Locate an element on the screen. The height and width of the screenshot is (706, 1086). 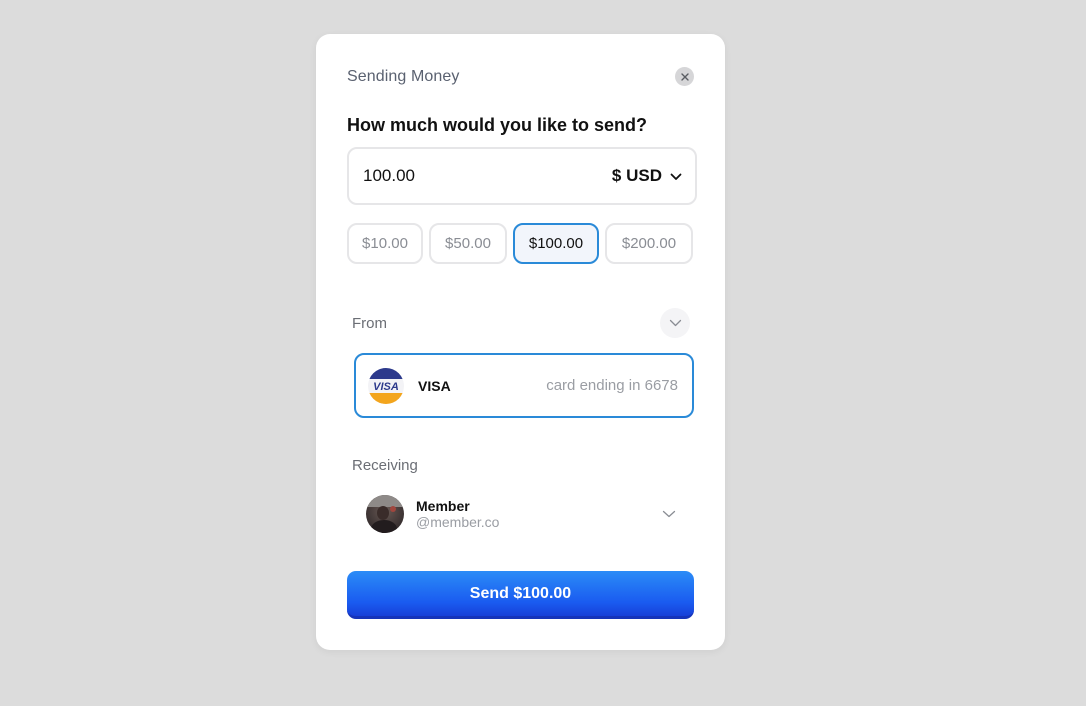
amount-input: 100.00 is located at coordinates (389, 176).